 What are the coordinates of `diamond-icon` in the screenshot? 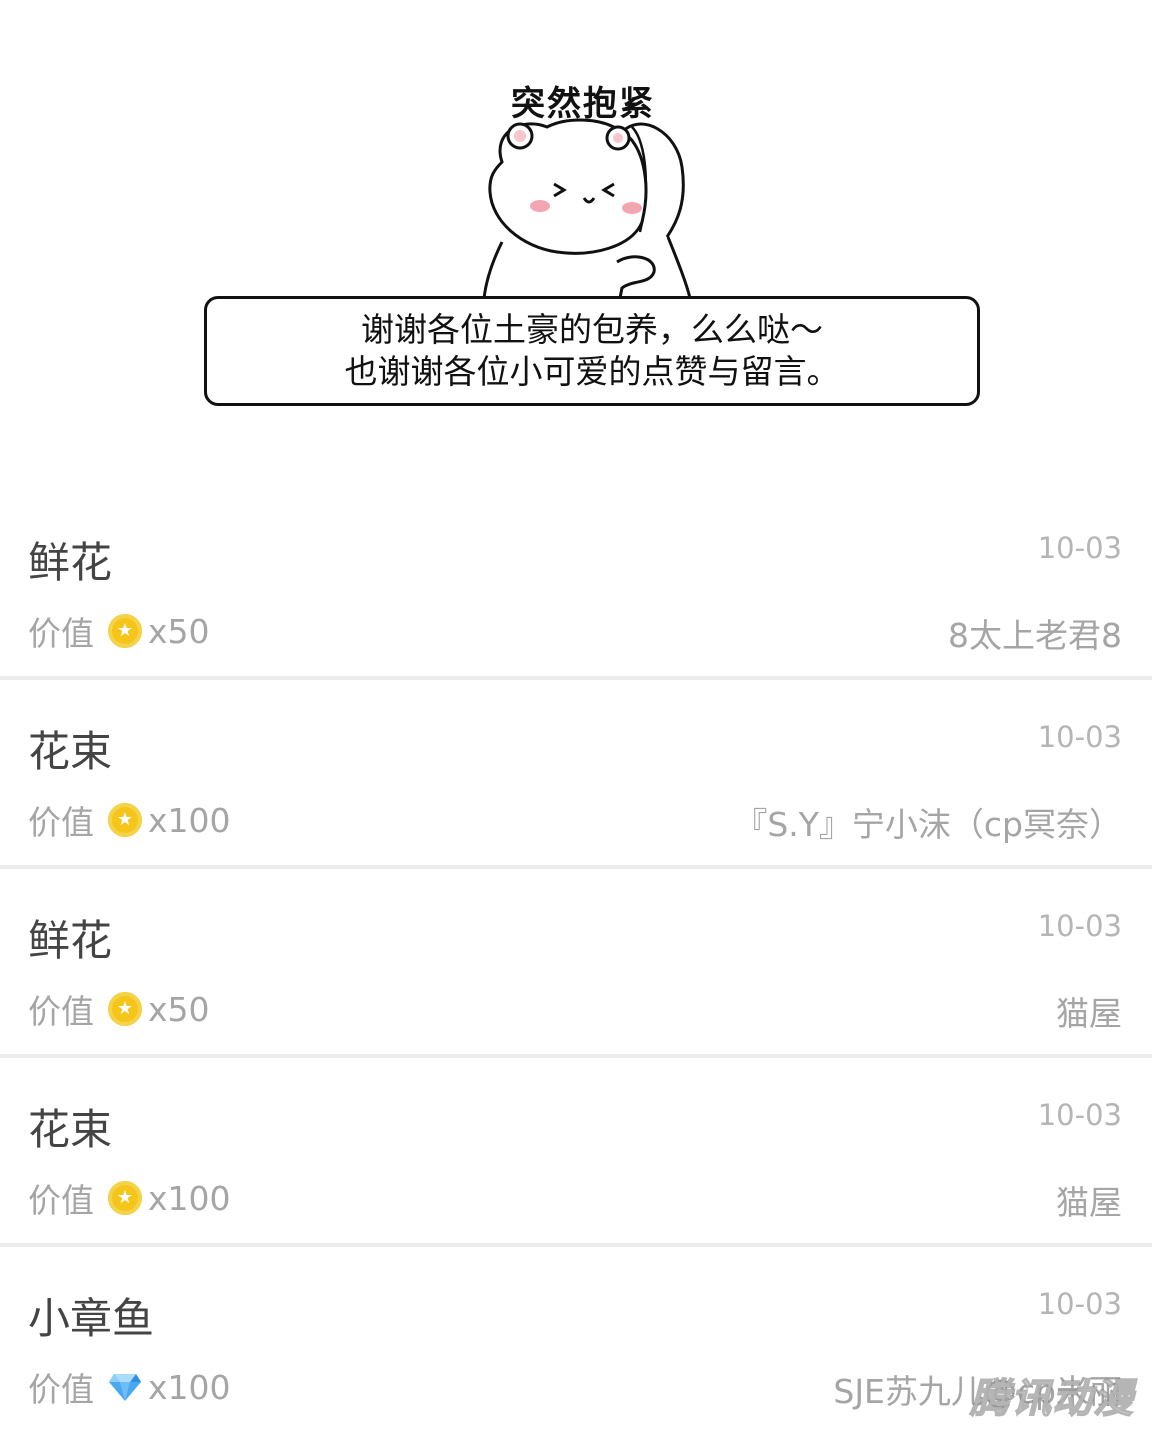 It's located at (125, 1387).